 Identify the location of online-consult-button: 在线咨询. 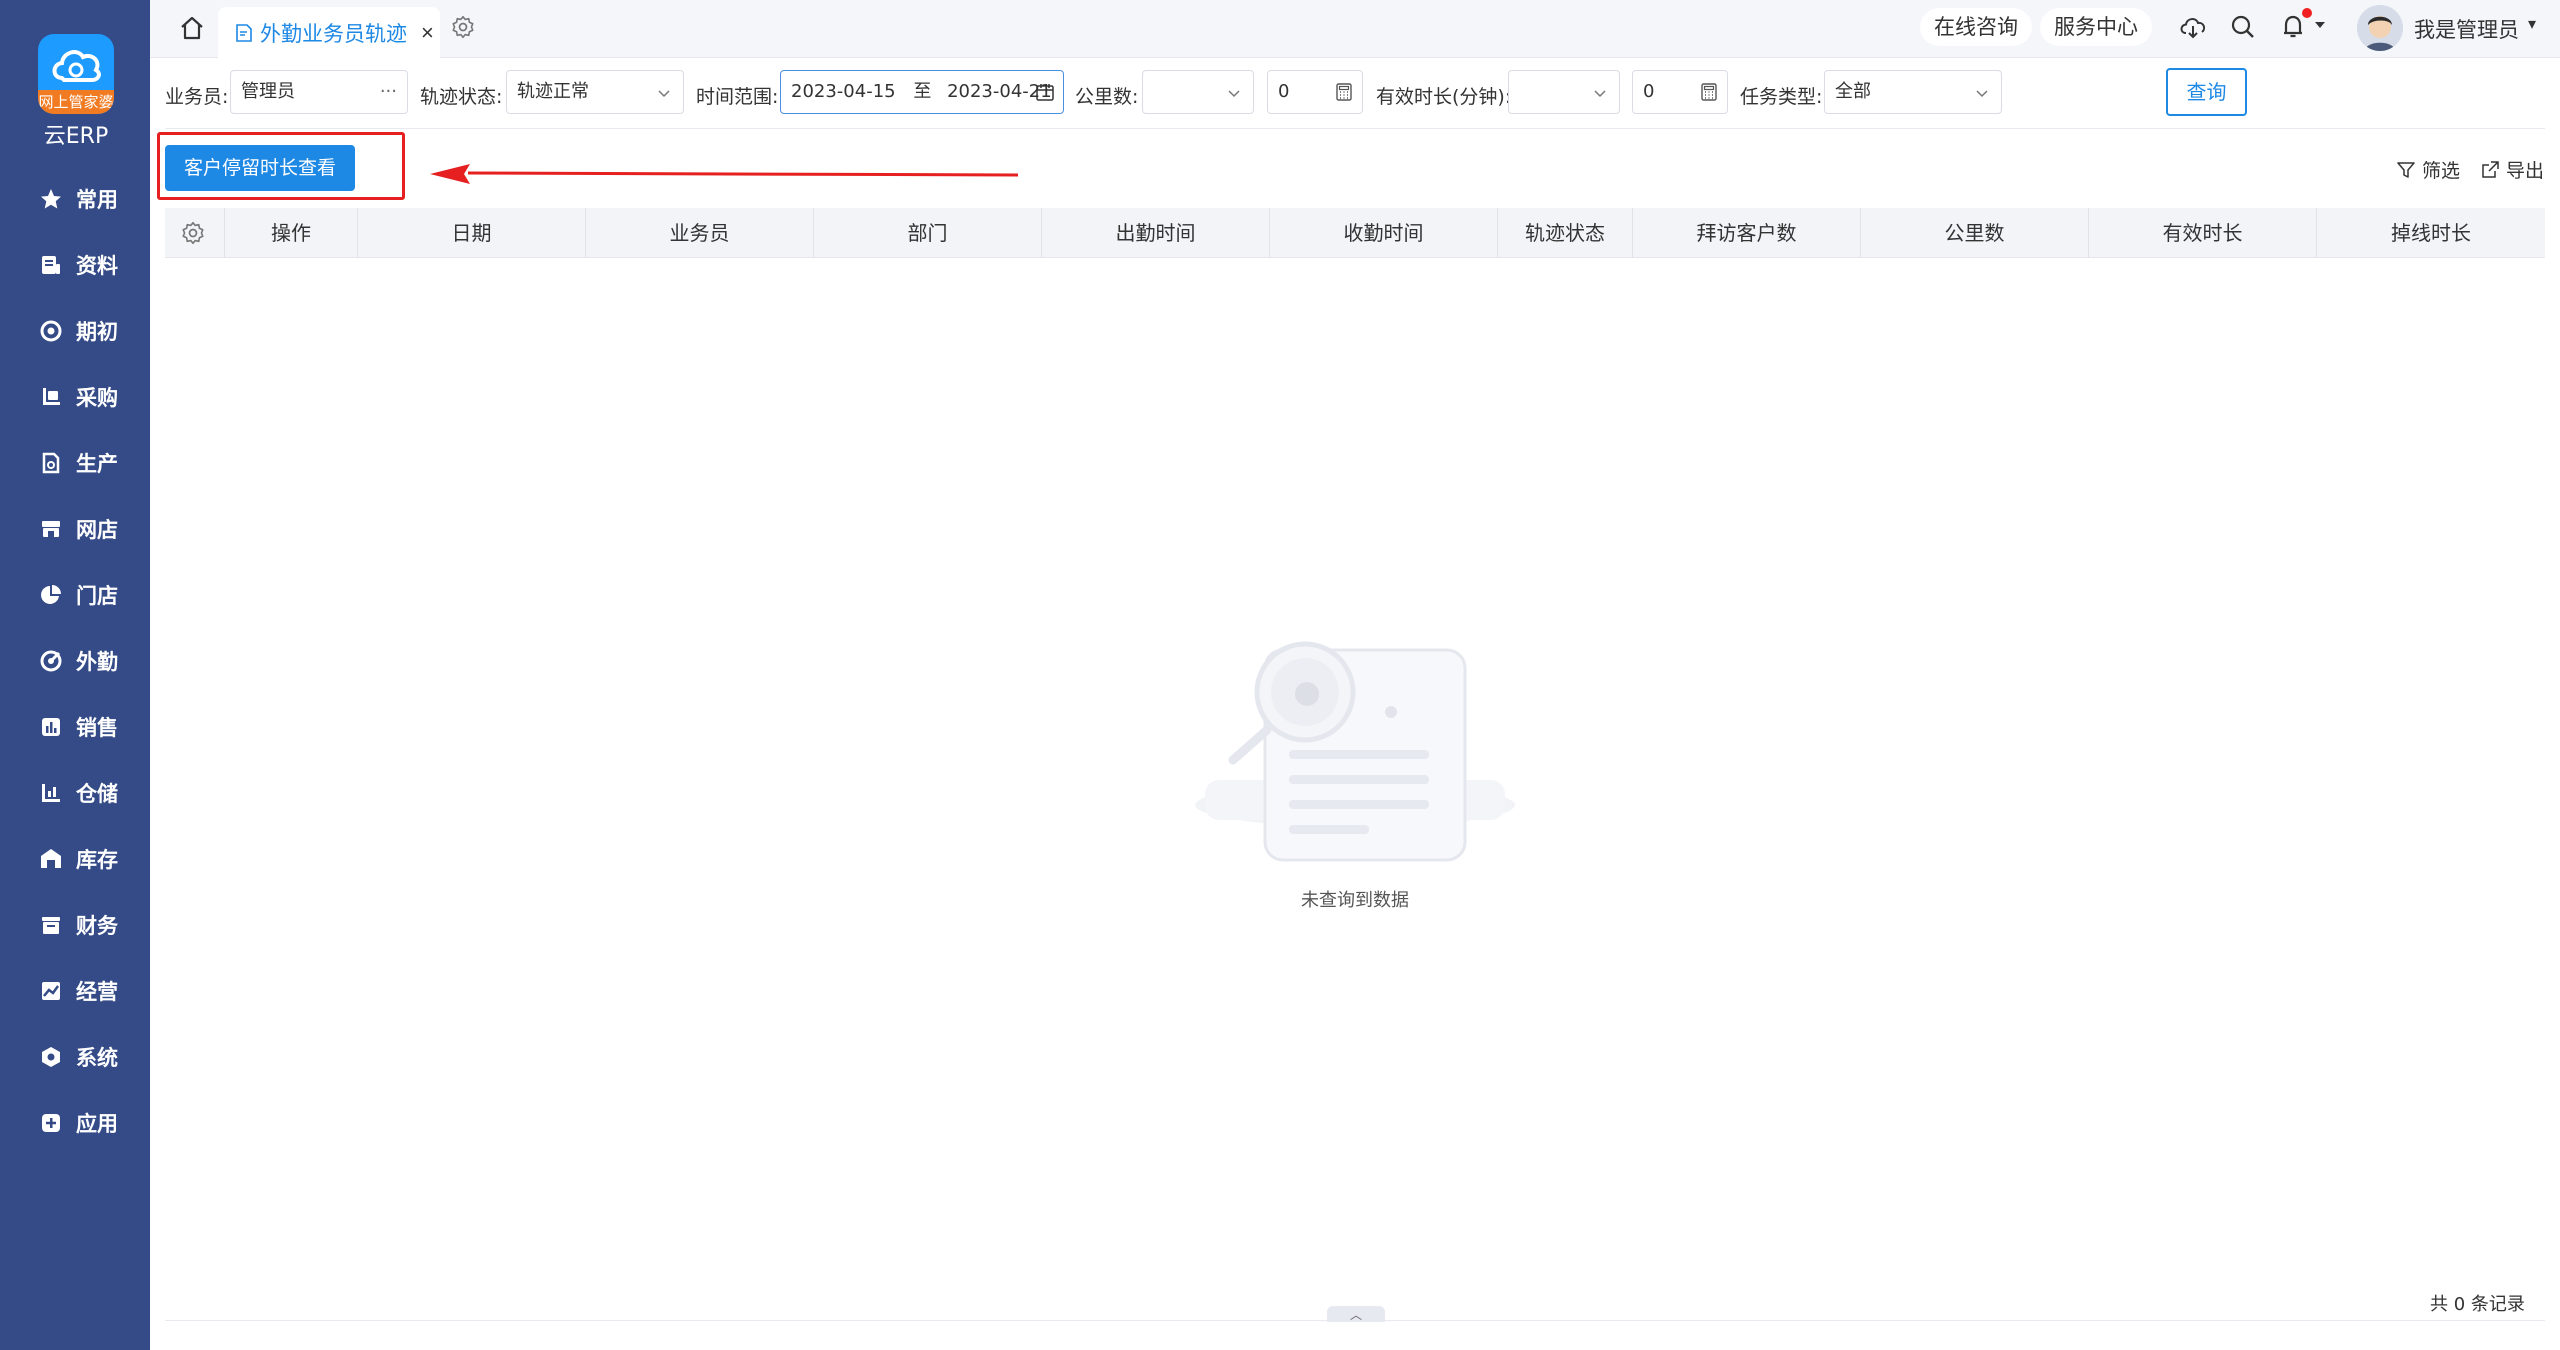
(1976, 27).